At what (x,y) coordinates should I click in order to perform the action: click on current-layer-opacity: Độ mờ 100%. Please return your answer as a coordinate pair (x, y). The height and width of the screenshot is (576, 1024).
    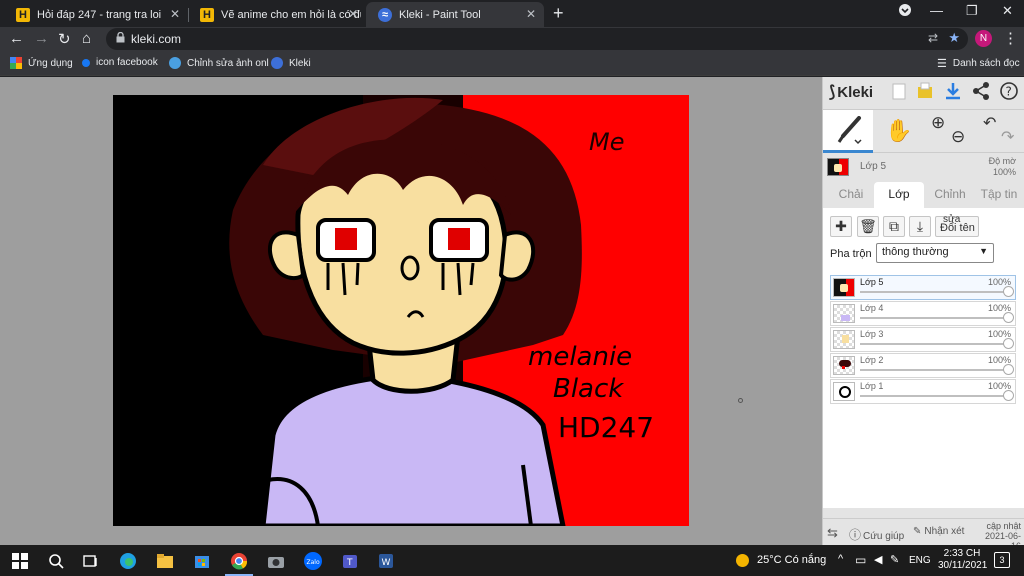
    Looking at the image, I should click on (1002, 167).